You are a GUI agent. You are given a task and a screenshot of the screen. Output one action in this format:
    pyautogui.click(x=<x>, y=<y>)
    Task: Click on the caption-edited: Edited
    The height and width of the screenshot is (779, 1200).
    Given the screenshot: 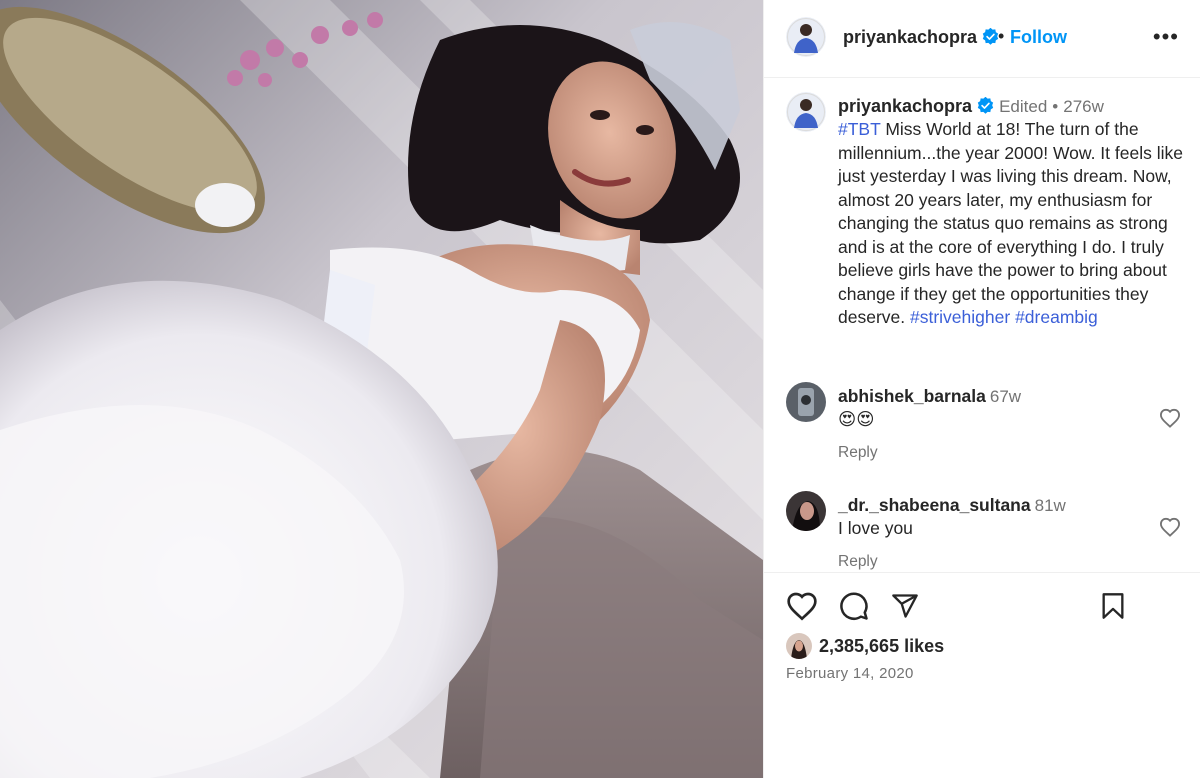 What is the action you would take?
    pyautogui.click(x=1023, y=106)
    